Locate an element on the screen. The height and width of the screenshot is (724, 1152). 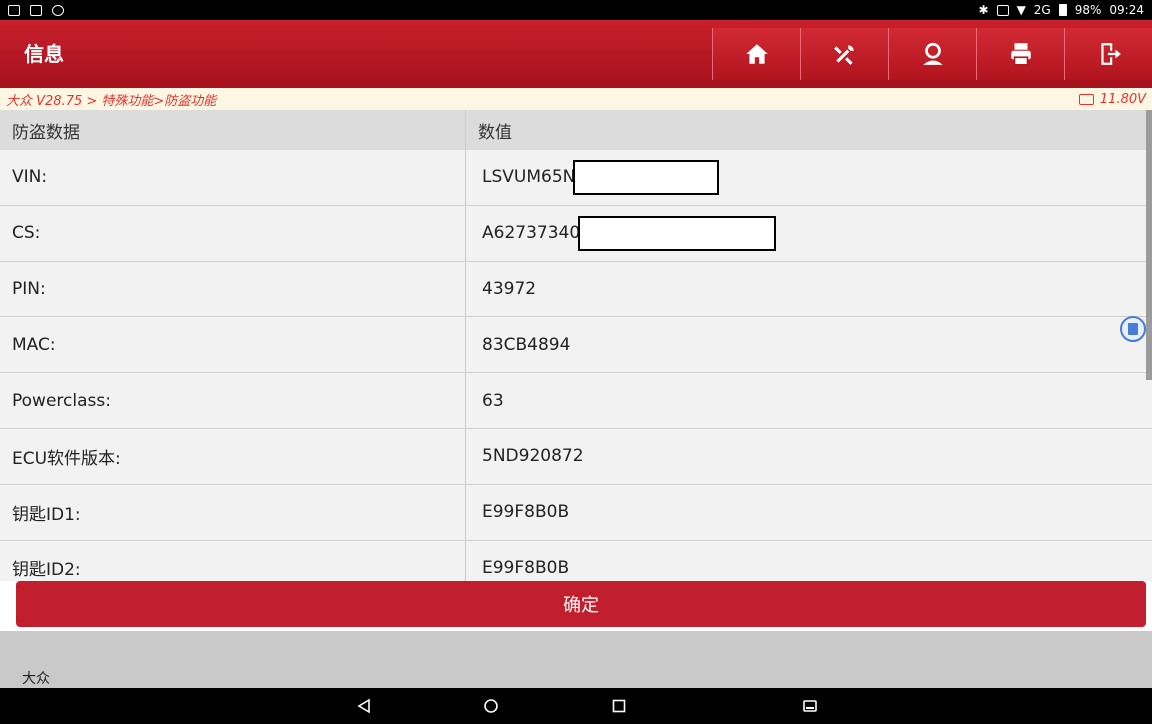
app-header: 信息 is located at coordinates (576, 54).